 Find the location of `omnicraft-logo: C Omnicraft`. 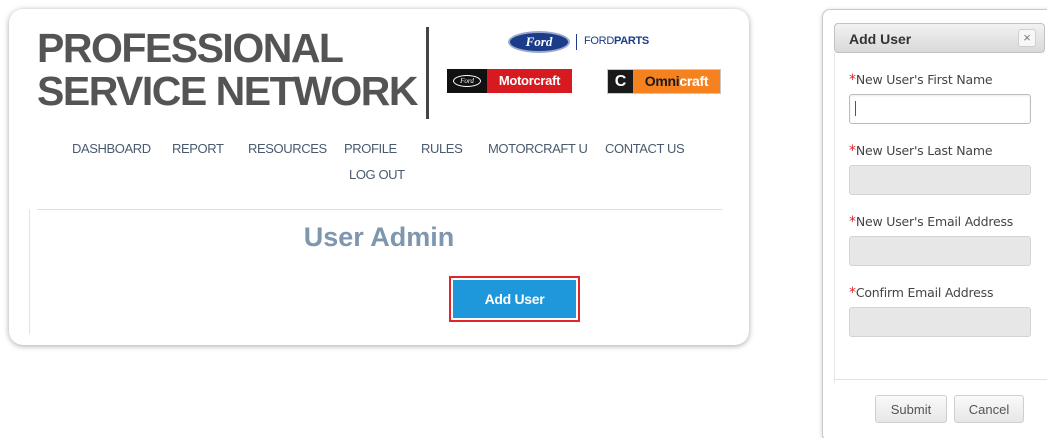

omnicraft-logo: C Omnicraft is located at coordinates (664, 81).